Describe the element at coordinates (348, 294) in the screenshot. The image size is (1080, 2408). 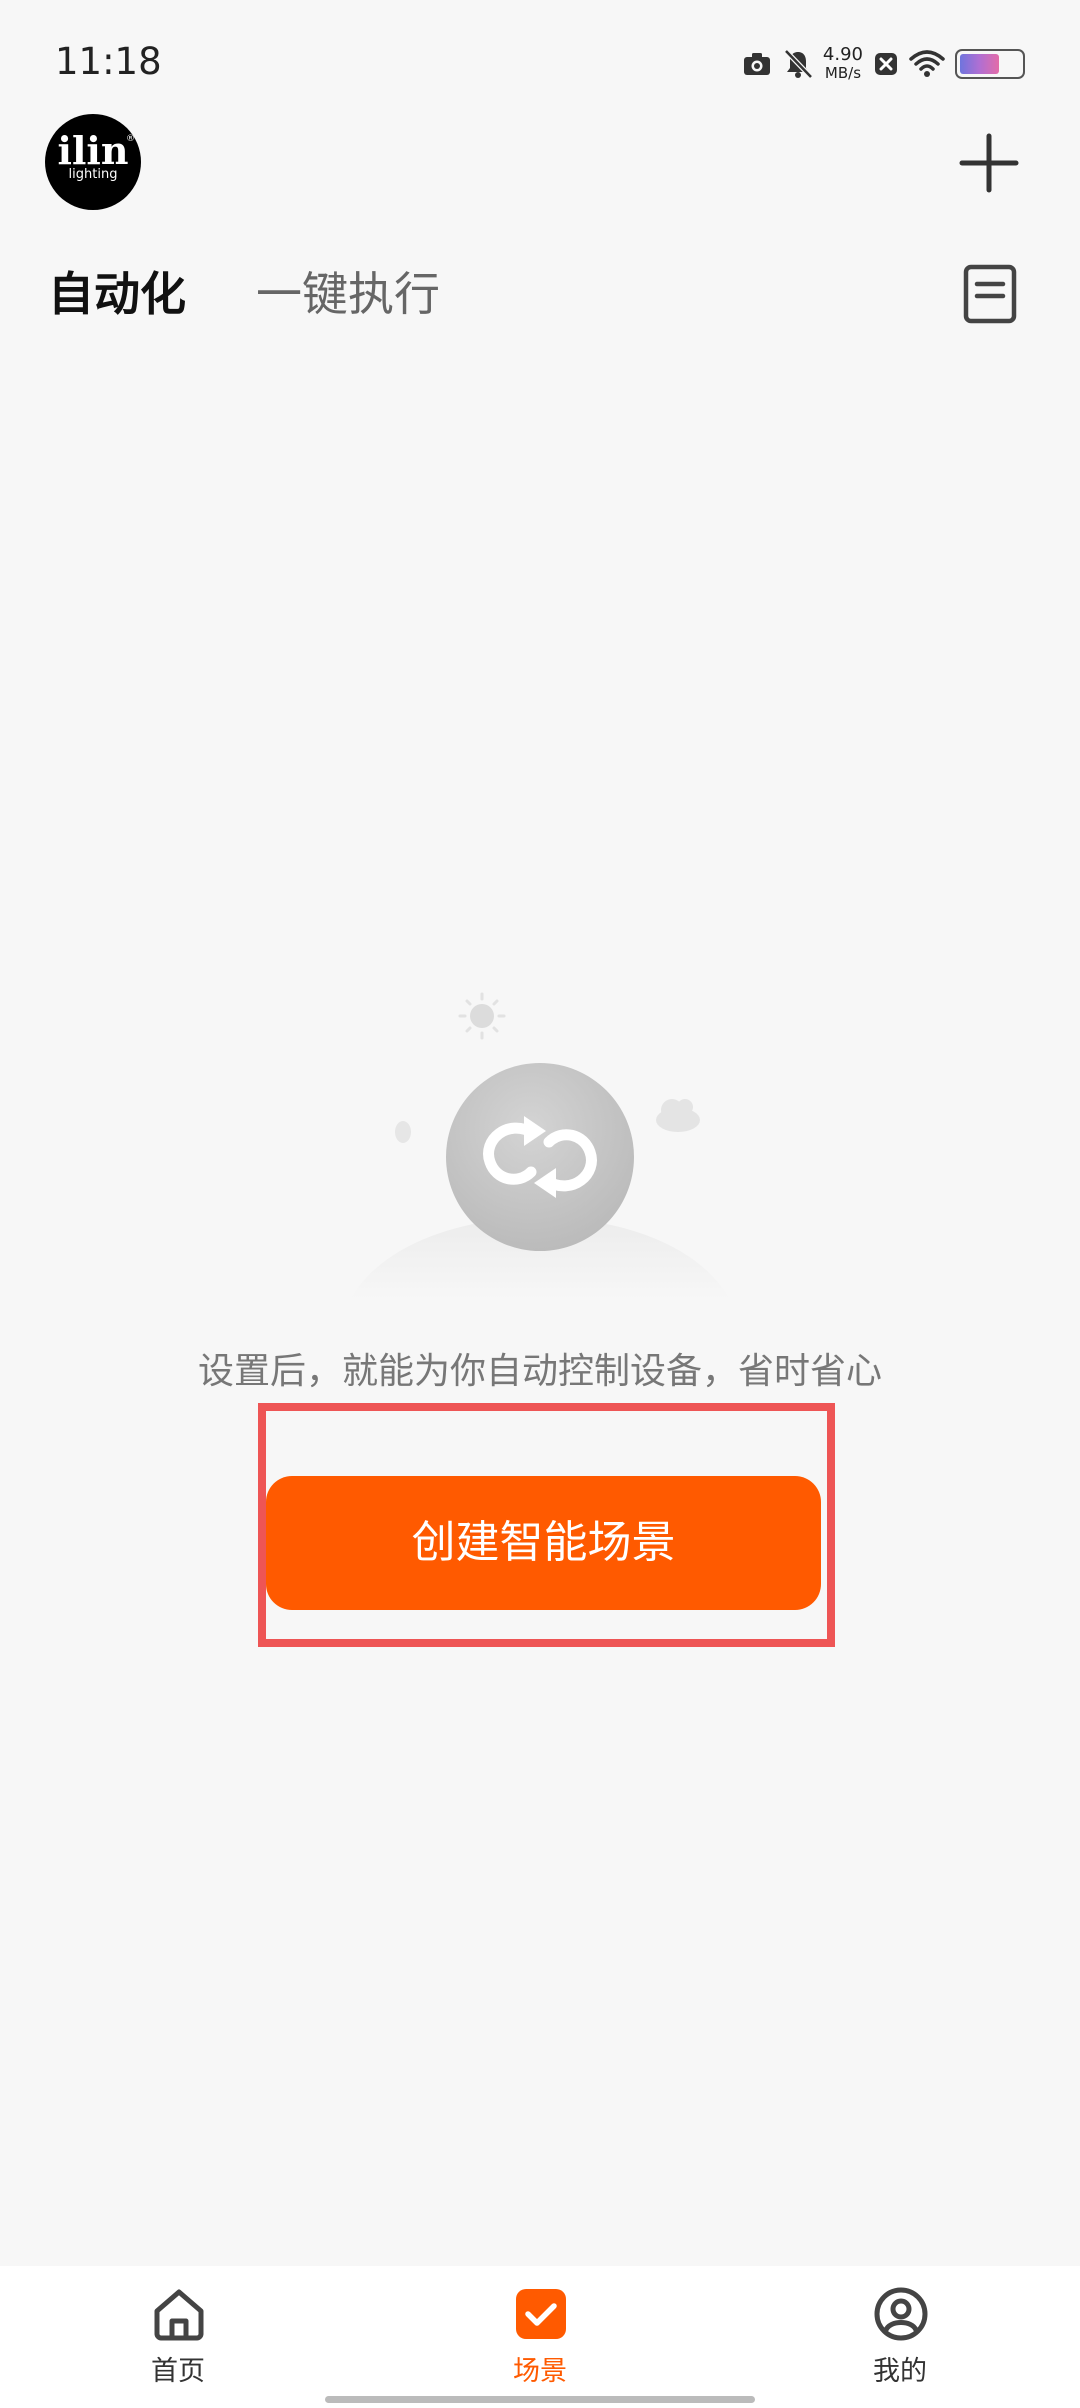
I see `tab-one-click: 一键执行` at that location.